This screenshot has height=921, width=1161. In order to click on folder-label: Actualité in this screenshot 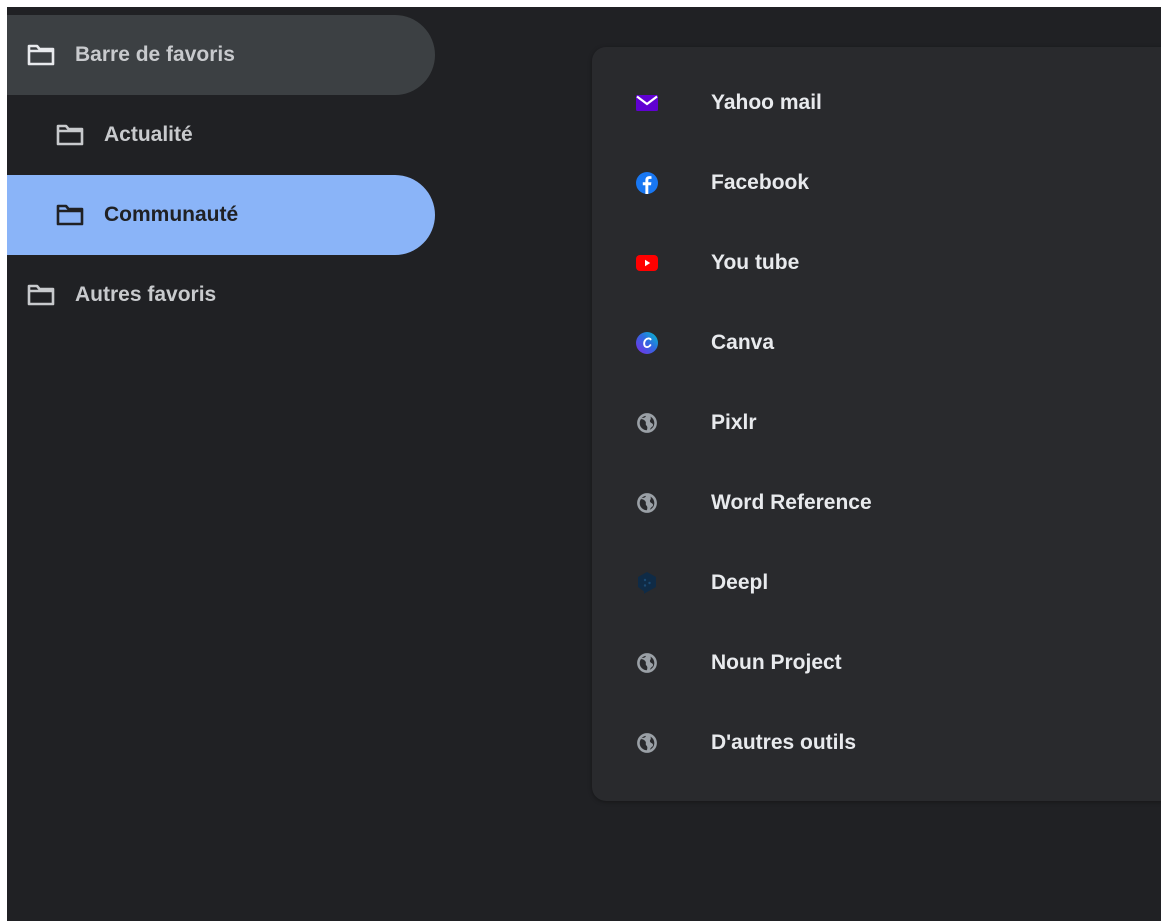, I will do `click(148, 134)`.